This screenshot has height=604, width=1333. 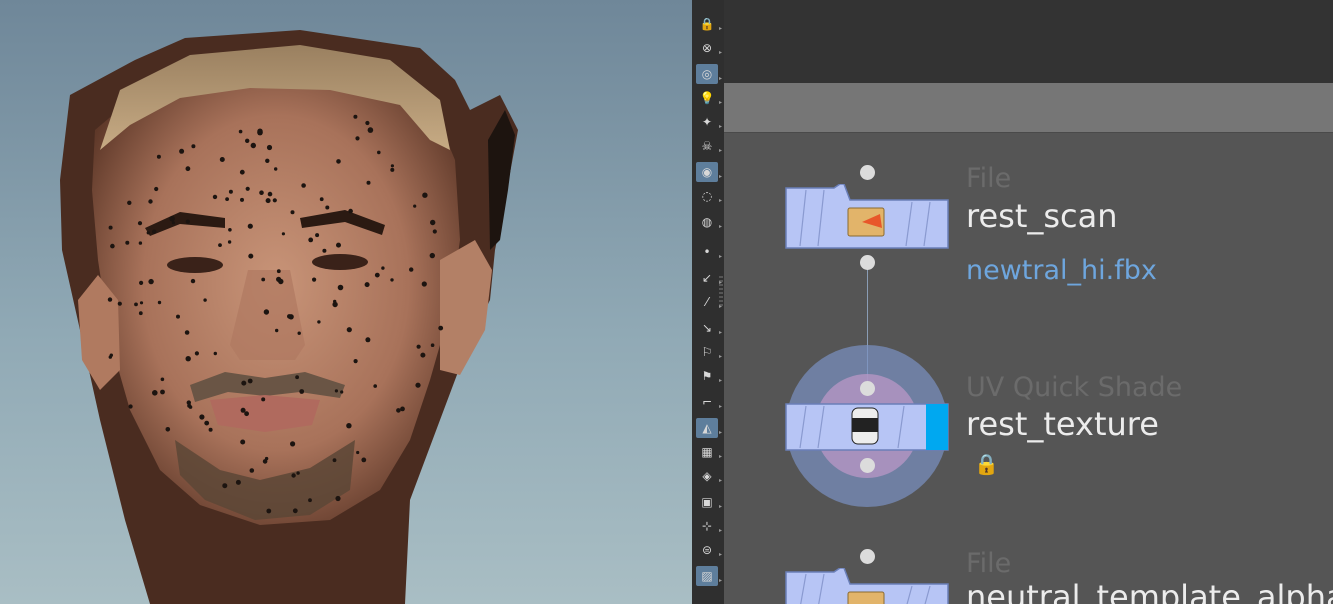 I want to click on arrow-button: ↙ ▸, so click(x=709, y=278).